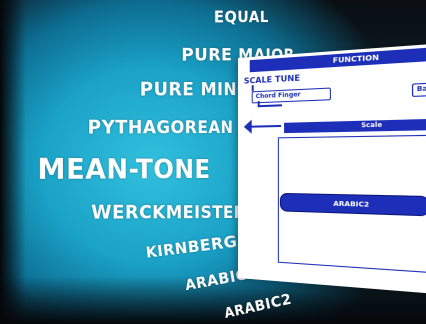 The width and height of the screenshot is (426, 324). What do you see at coordinates (291, 95) in the screenshot?
I see `tab-chord-fingering: Chord Finger` at bounding box center [291, 95].